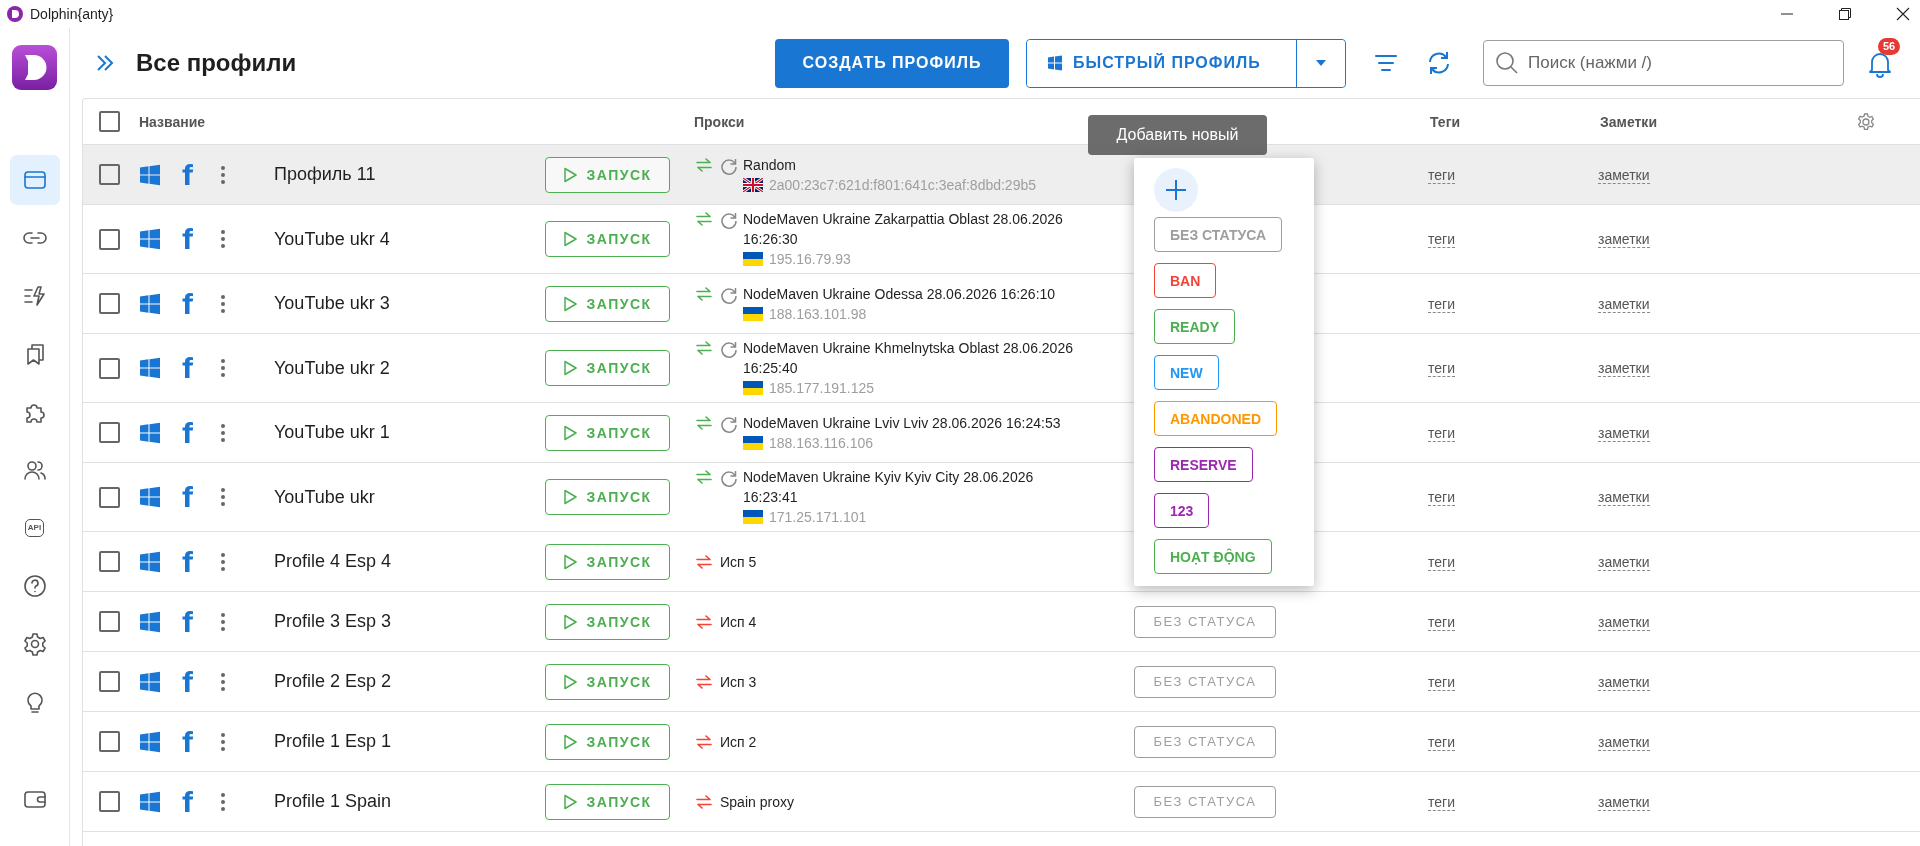  What do you see at coordinates (1182, 510) in the screenshot?
I see `status-option: 123` at bounding box center [1182, 510].